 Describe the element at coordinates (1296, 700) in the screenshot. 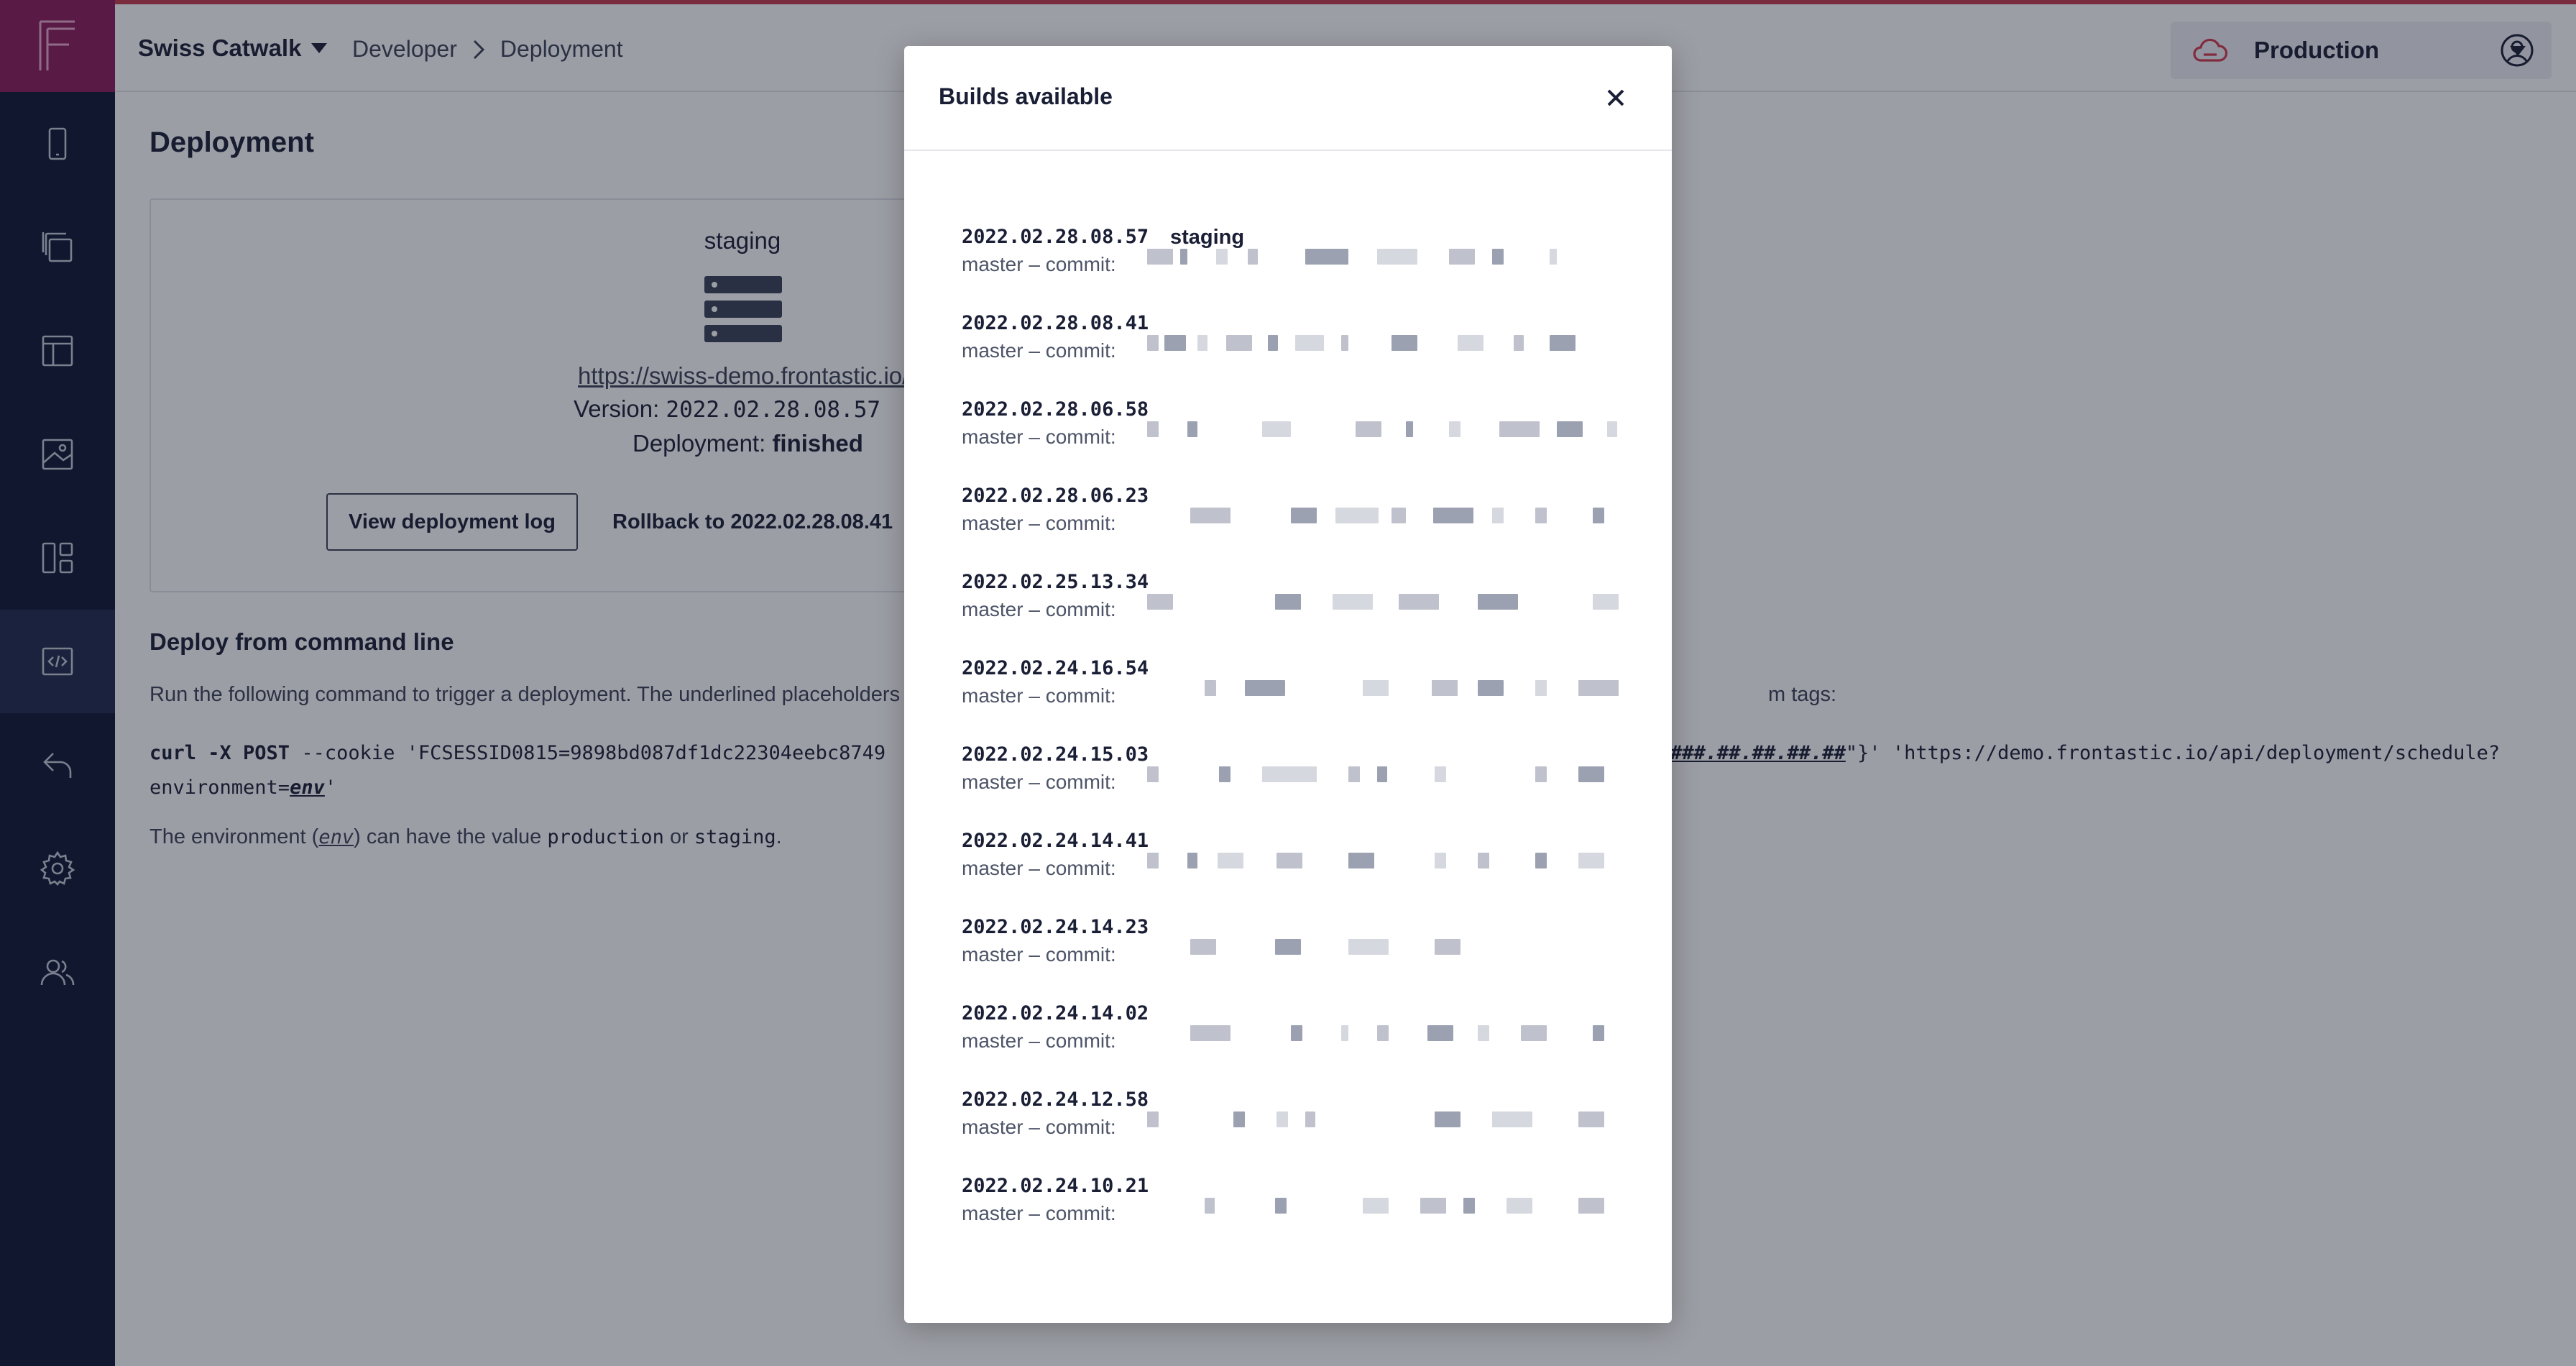

I see `build-row: 2022.02.24.16.54 master – commit:` at that location.